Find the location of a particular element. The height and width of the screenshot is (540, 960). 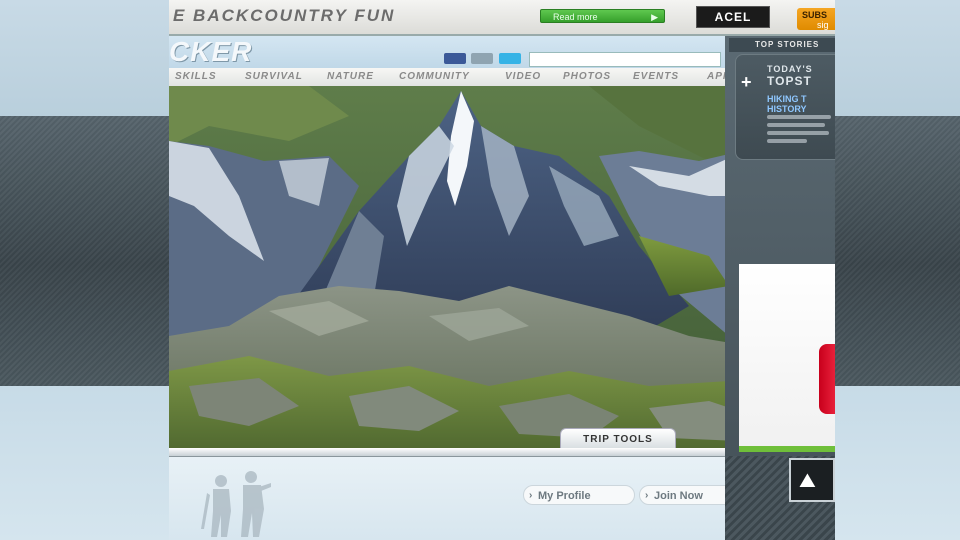

nav-item-video: VIDEO is located at coordinates (523, 76).